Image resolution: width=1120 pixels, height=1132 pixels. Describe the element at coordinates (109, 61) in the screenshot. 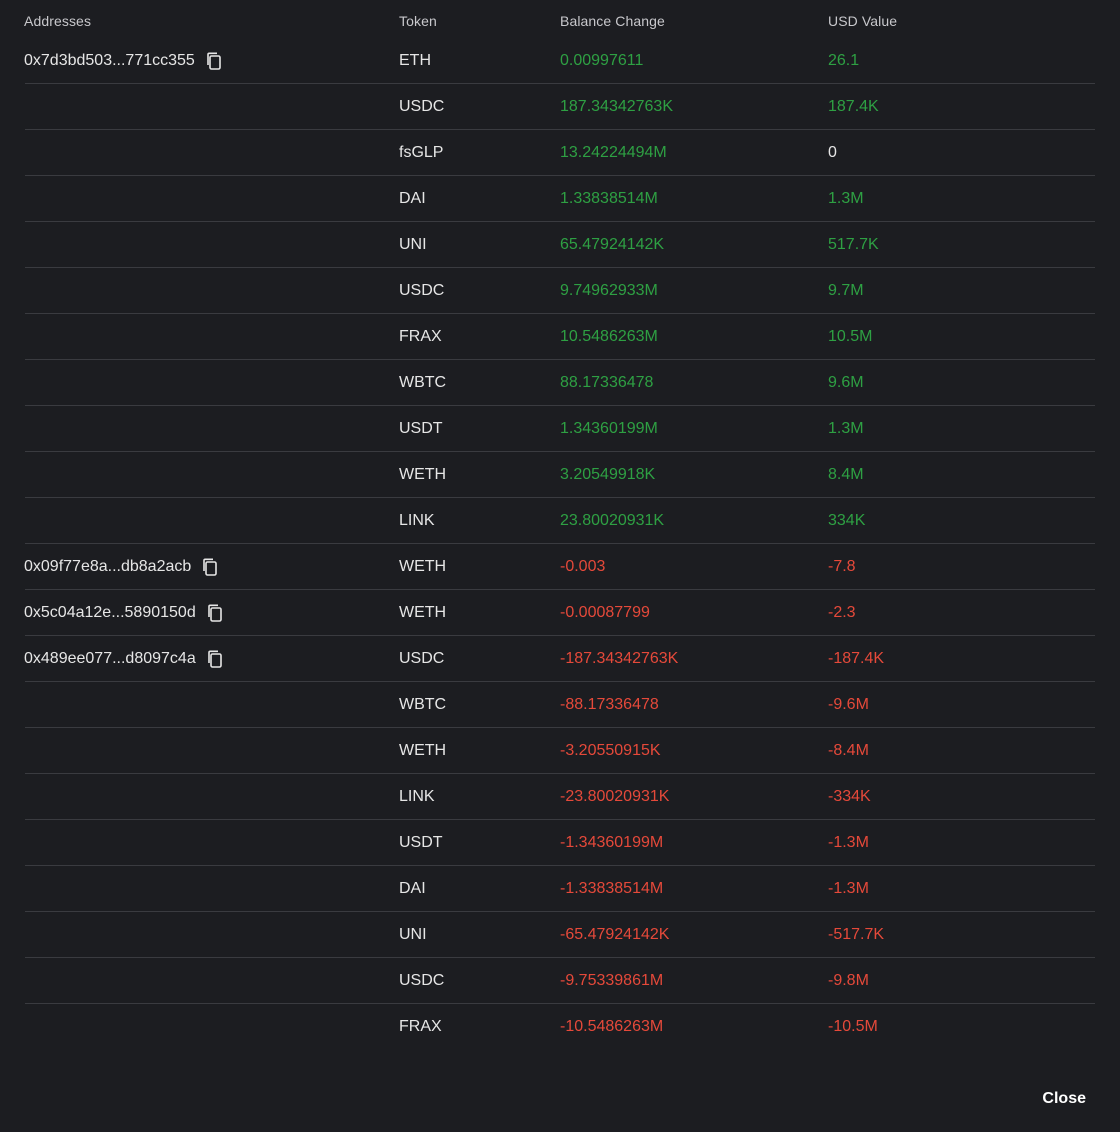

I see `address-text: 0x7d3bd503...771cc355` at that location.